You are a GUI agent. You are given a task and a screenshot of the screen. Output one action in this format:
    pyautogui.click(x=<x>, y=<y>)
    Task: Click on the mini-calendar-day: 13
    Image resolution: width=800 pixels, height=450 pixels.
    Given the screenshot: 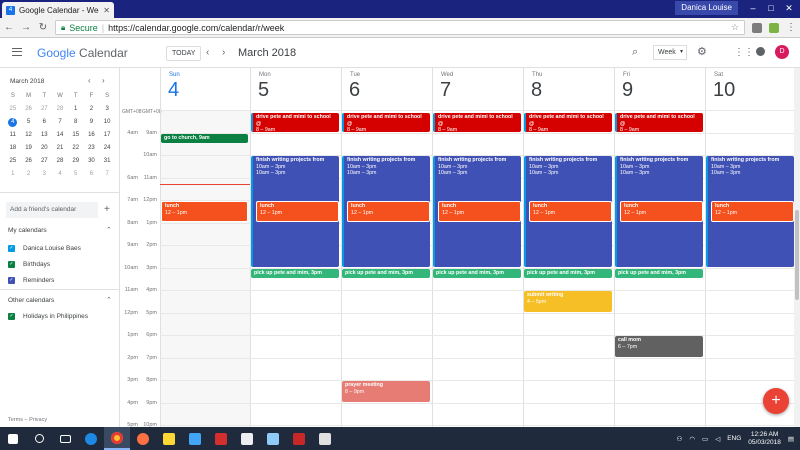 What is the action you would take?
    pyautogui.click(x=44, y=135)
    